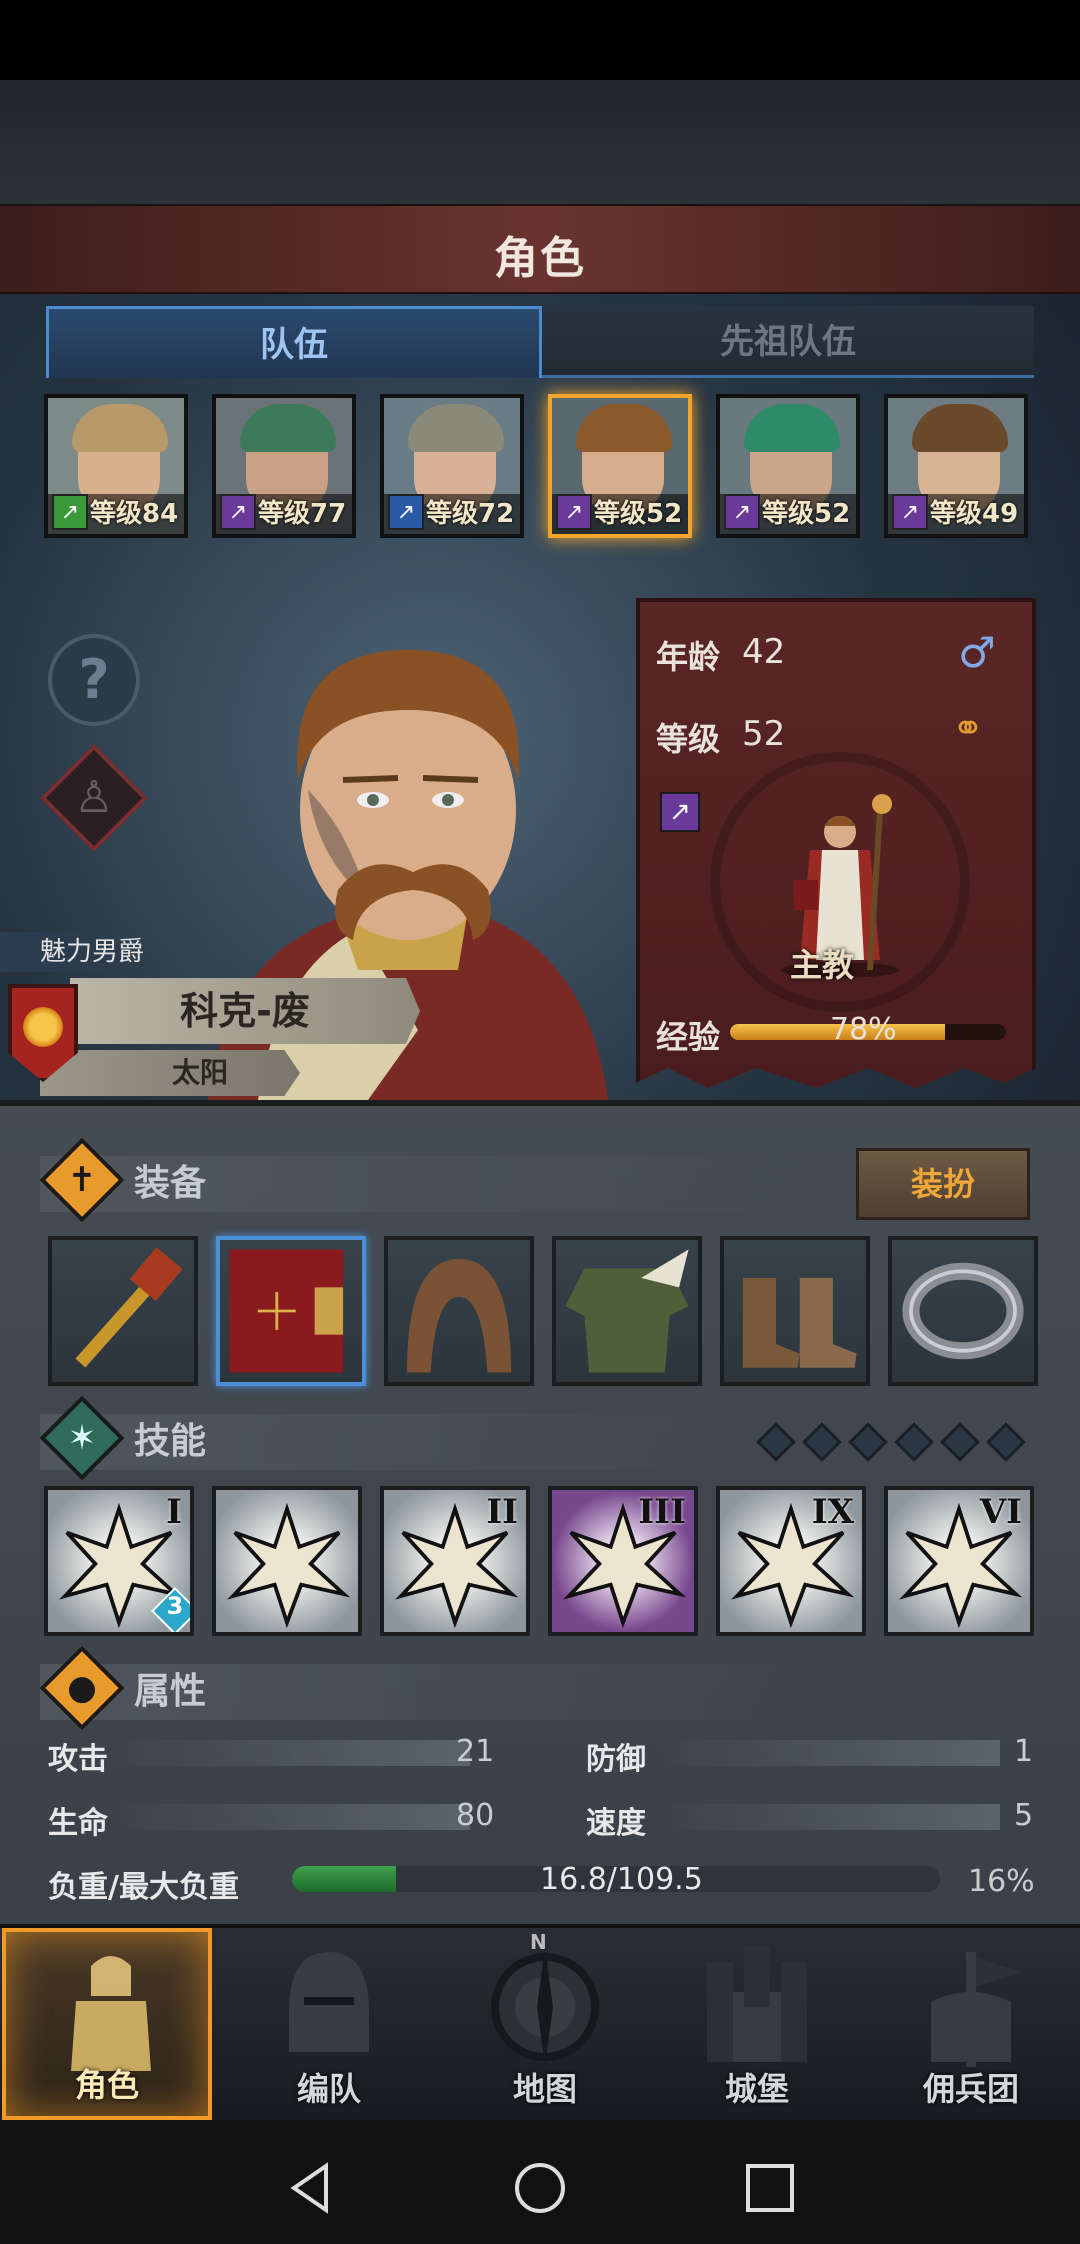 This screenshot has width=1080, height=2244. Describe the element at coordinates (540, 142) in the screenshot. I see `top-band` at that location.